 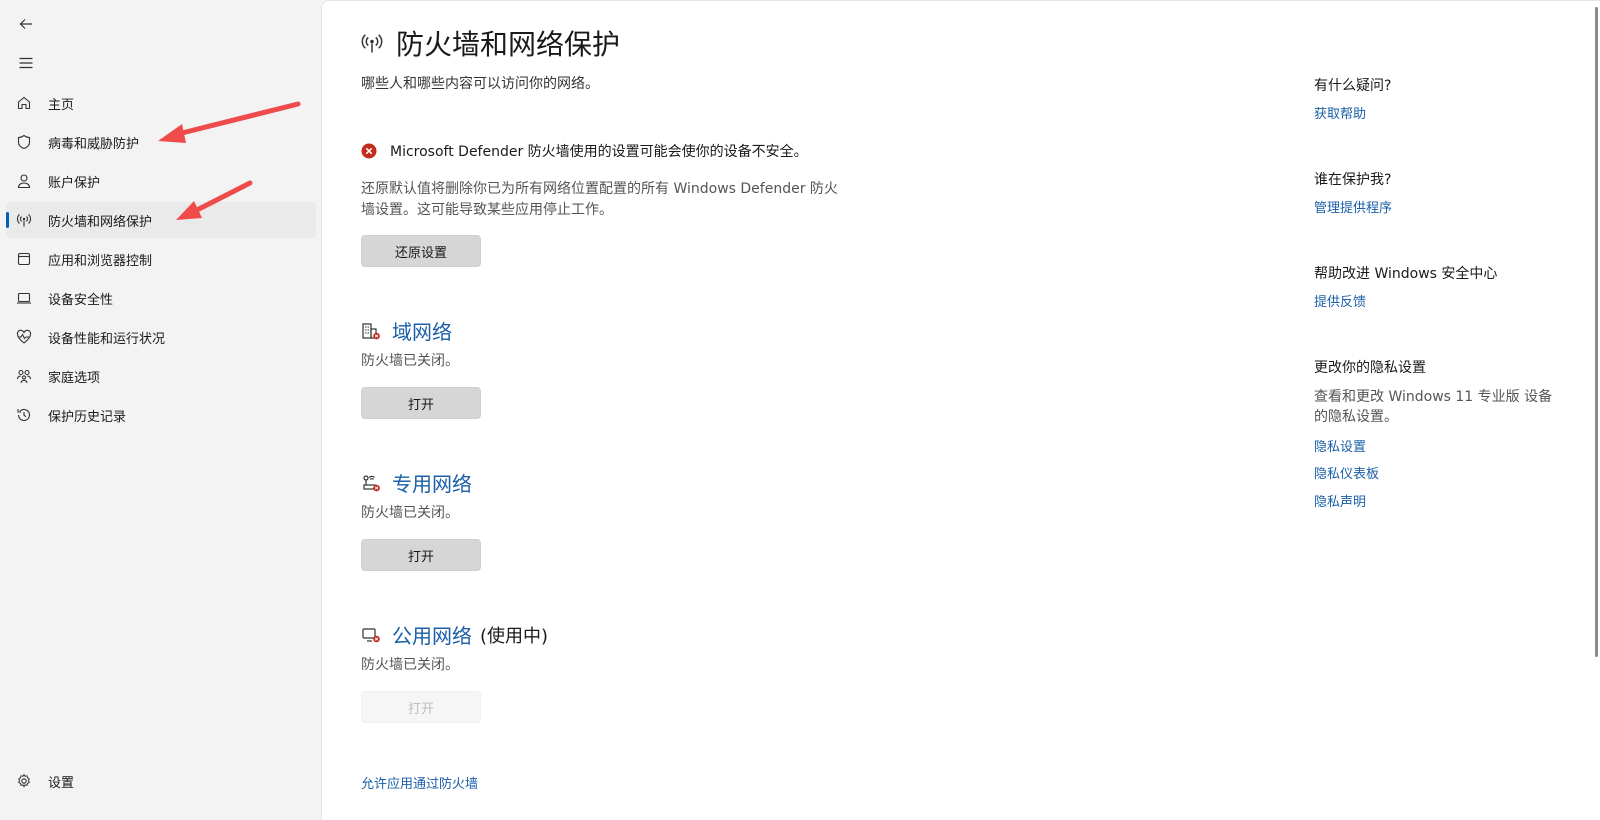 I want to click on warning-text: Microsoft Defender 防火墙使用的设置可能会使你的设备不安全。, so click(x=599, y=152).